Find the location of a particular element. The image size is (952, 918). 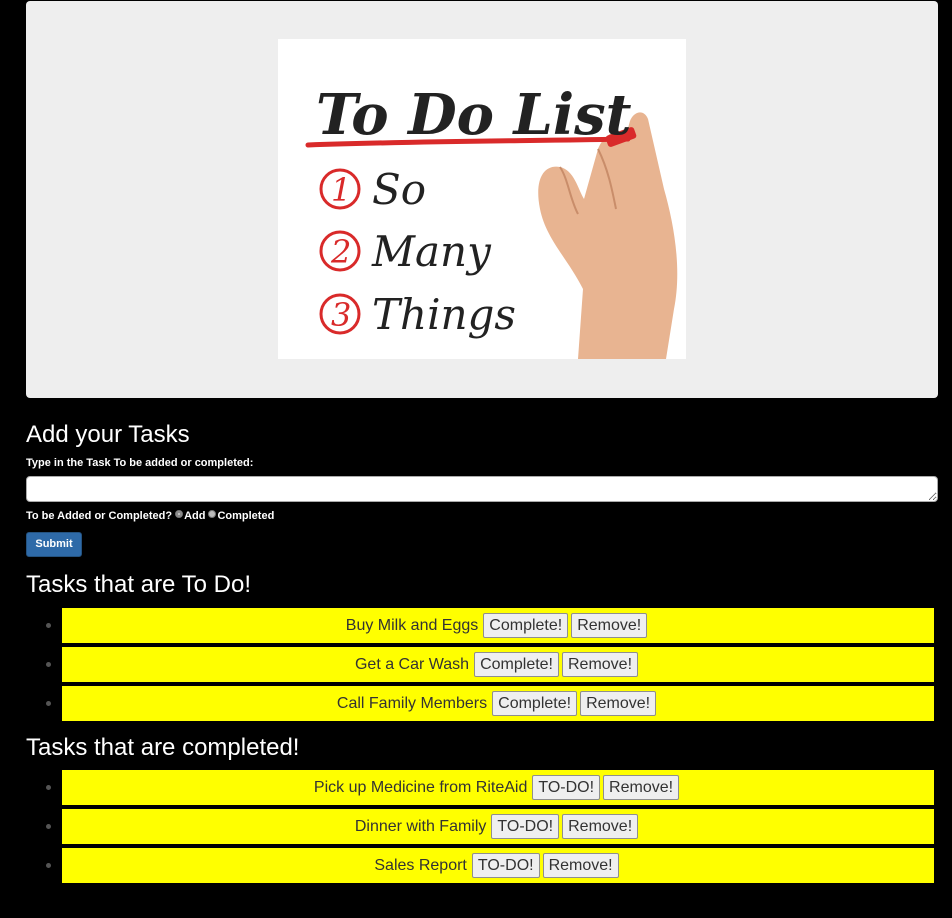

task-text: Pick up Medicine from RiteAid is located at coordinates (420, 787).